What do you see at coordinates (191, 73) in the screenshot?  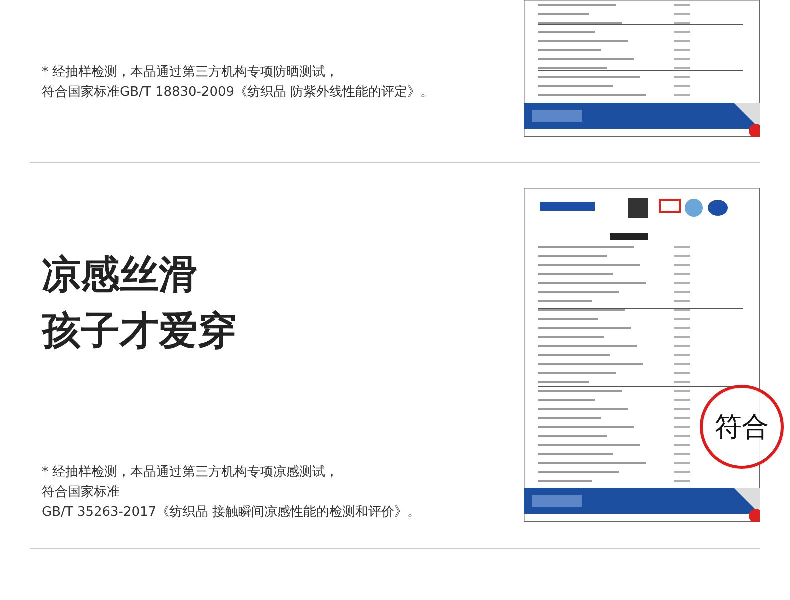 I see `note-text: * 经抽样检测，本品通过第三方机构专项防晒测试，` at bounding box center [191, 73].